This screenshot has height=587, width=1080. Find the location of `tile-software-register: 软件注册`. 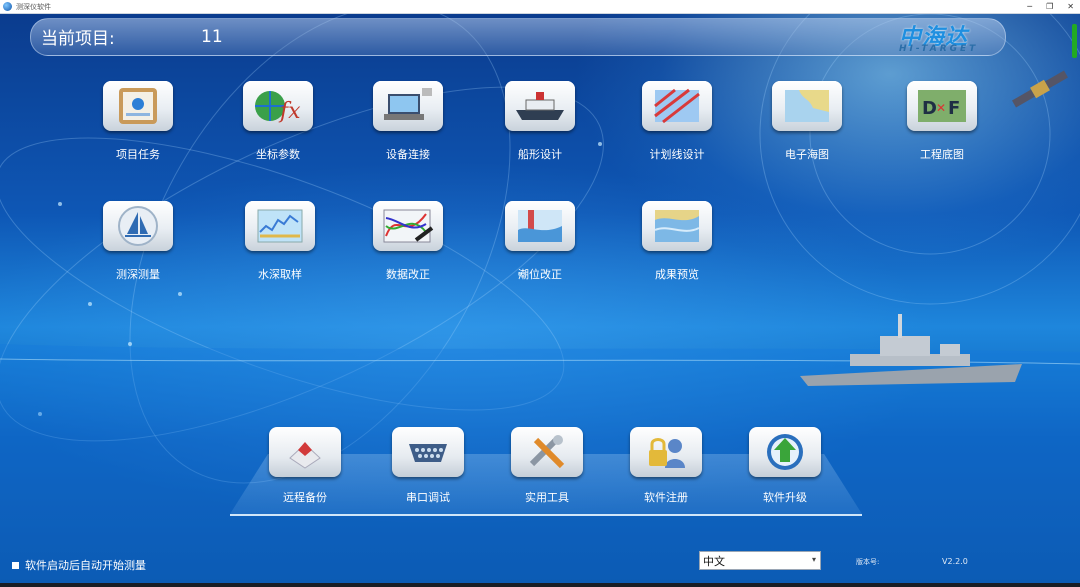

tile-software-register: 软件注册 is located at coordinates (666, 466).